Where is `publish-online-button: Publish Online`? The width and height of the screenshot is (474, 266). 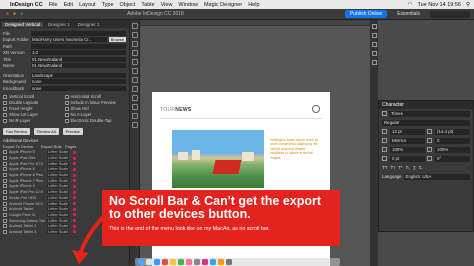
publish-online-button: Publish Online is located at coordinates (366, 14).